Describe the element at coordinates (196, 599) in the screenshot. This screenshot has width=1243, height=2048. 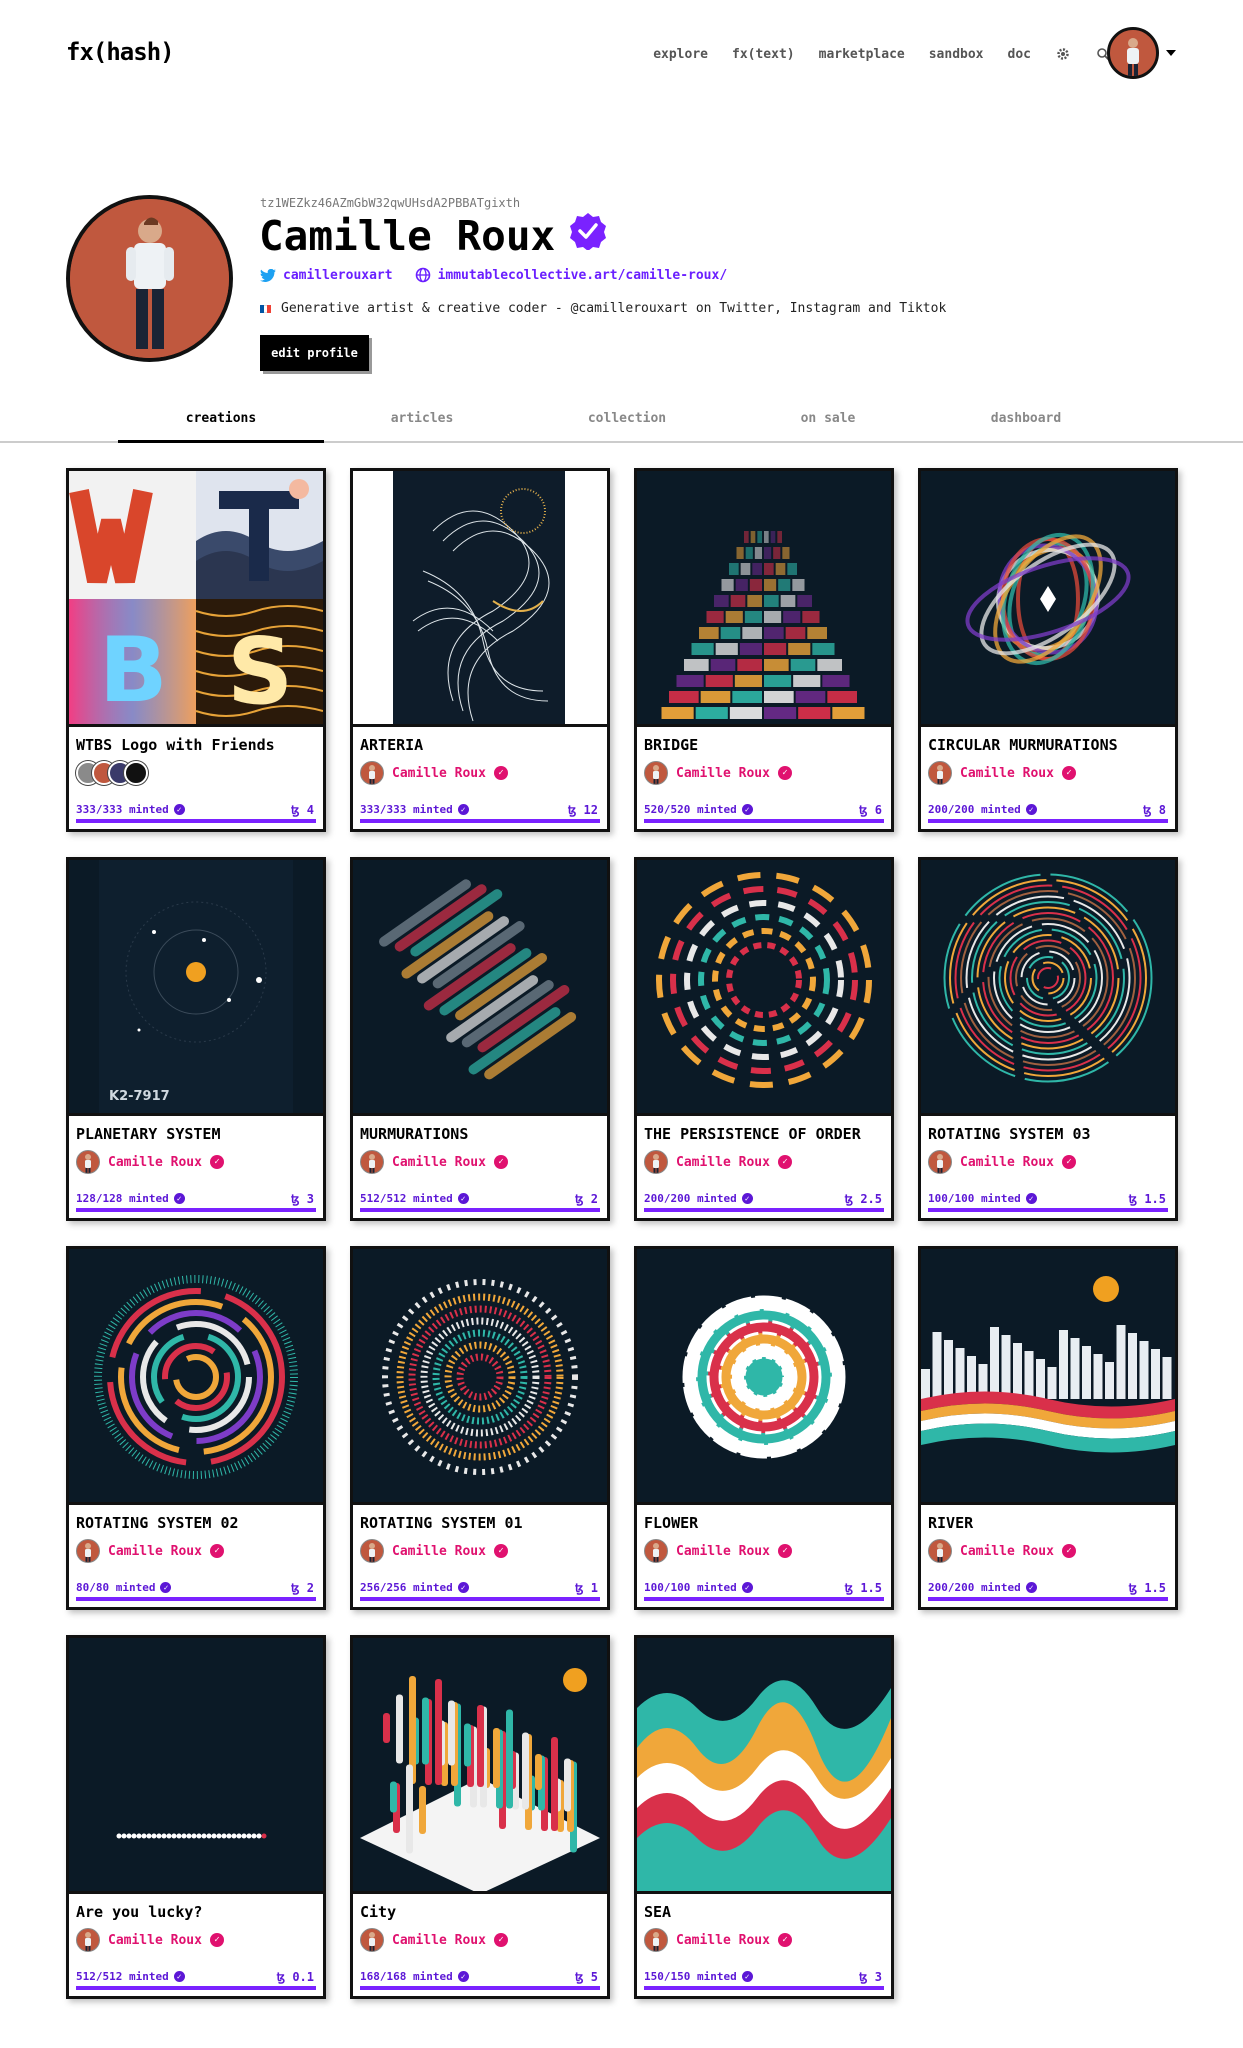
I see `artwork-thumbnail: BS` at that location.